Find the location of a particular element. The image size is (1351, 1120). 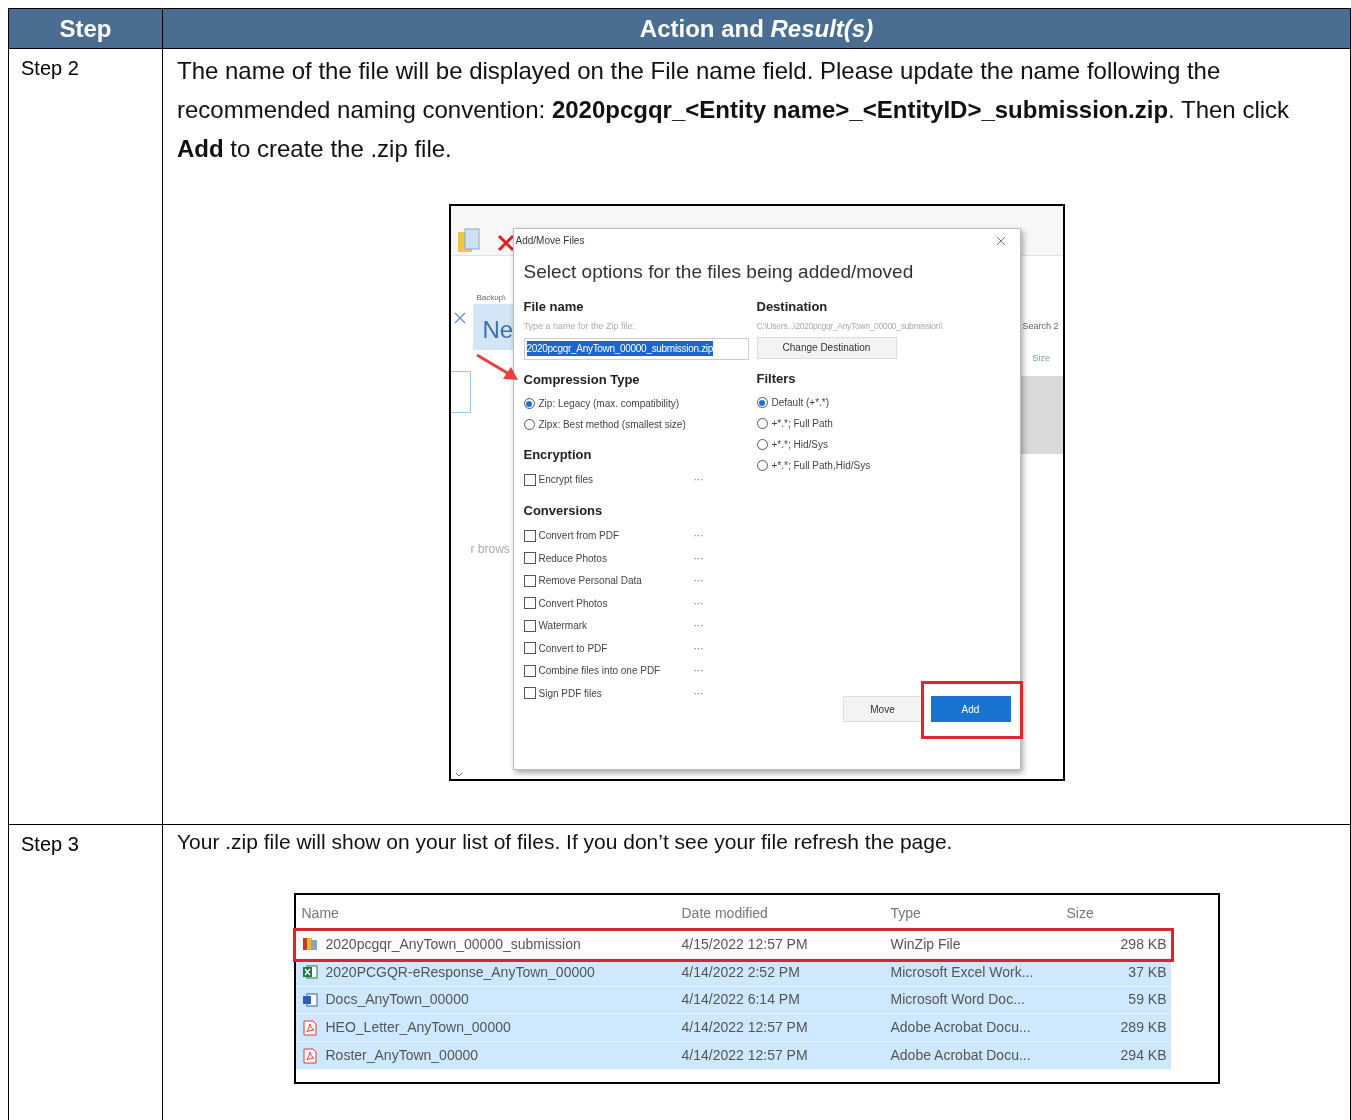

step-label: Step 2 is located at coordinates (50, 68).